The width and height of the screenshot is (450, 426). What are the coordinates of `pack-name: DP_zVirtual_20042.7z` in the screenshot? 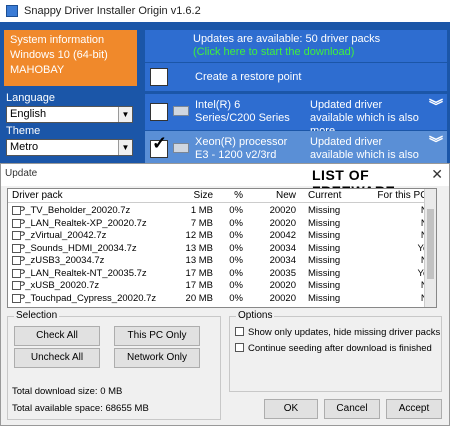 It's located at (59, 235).